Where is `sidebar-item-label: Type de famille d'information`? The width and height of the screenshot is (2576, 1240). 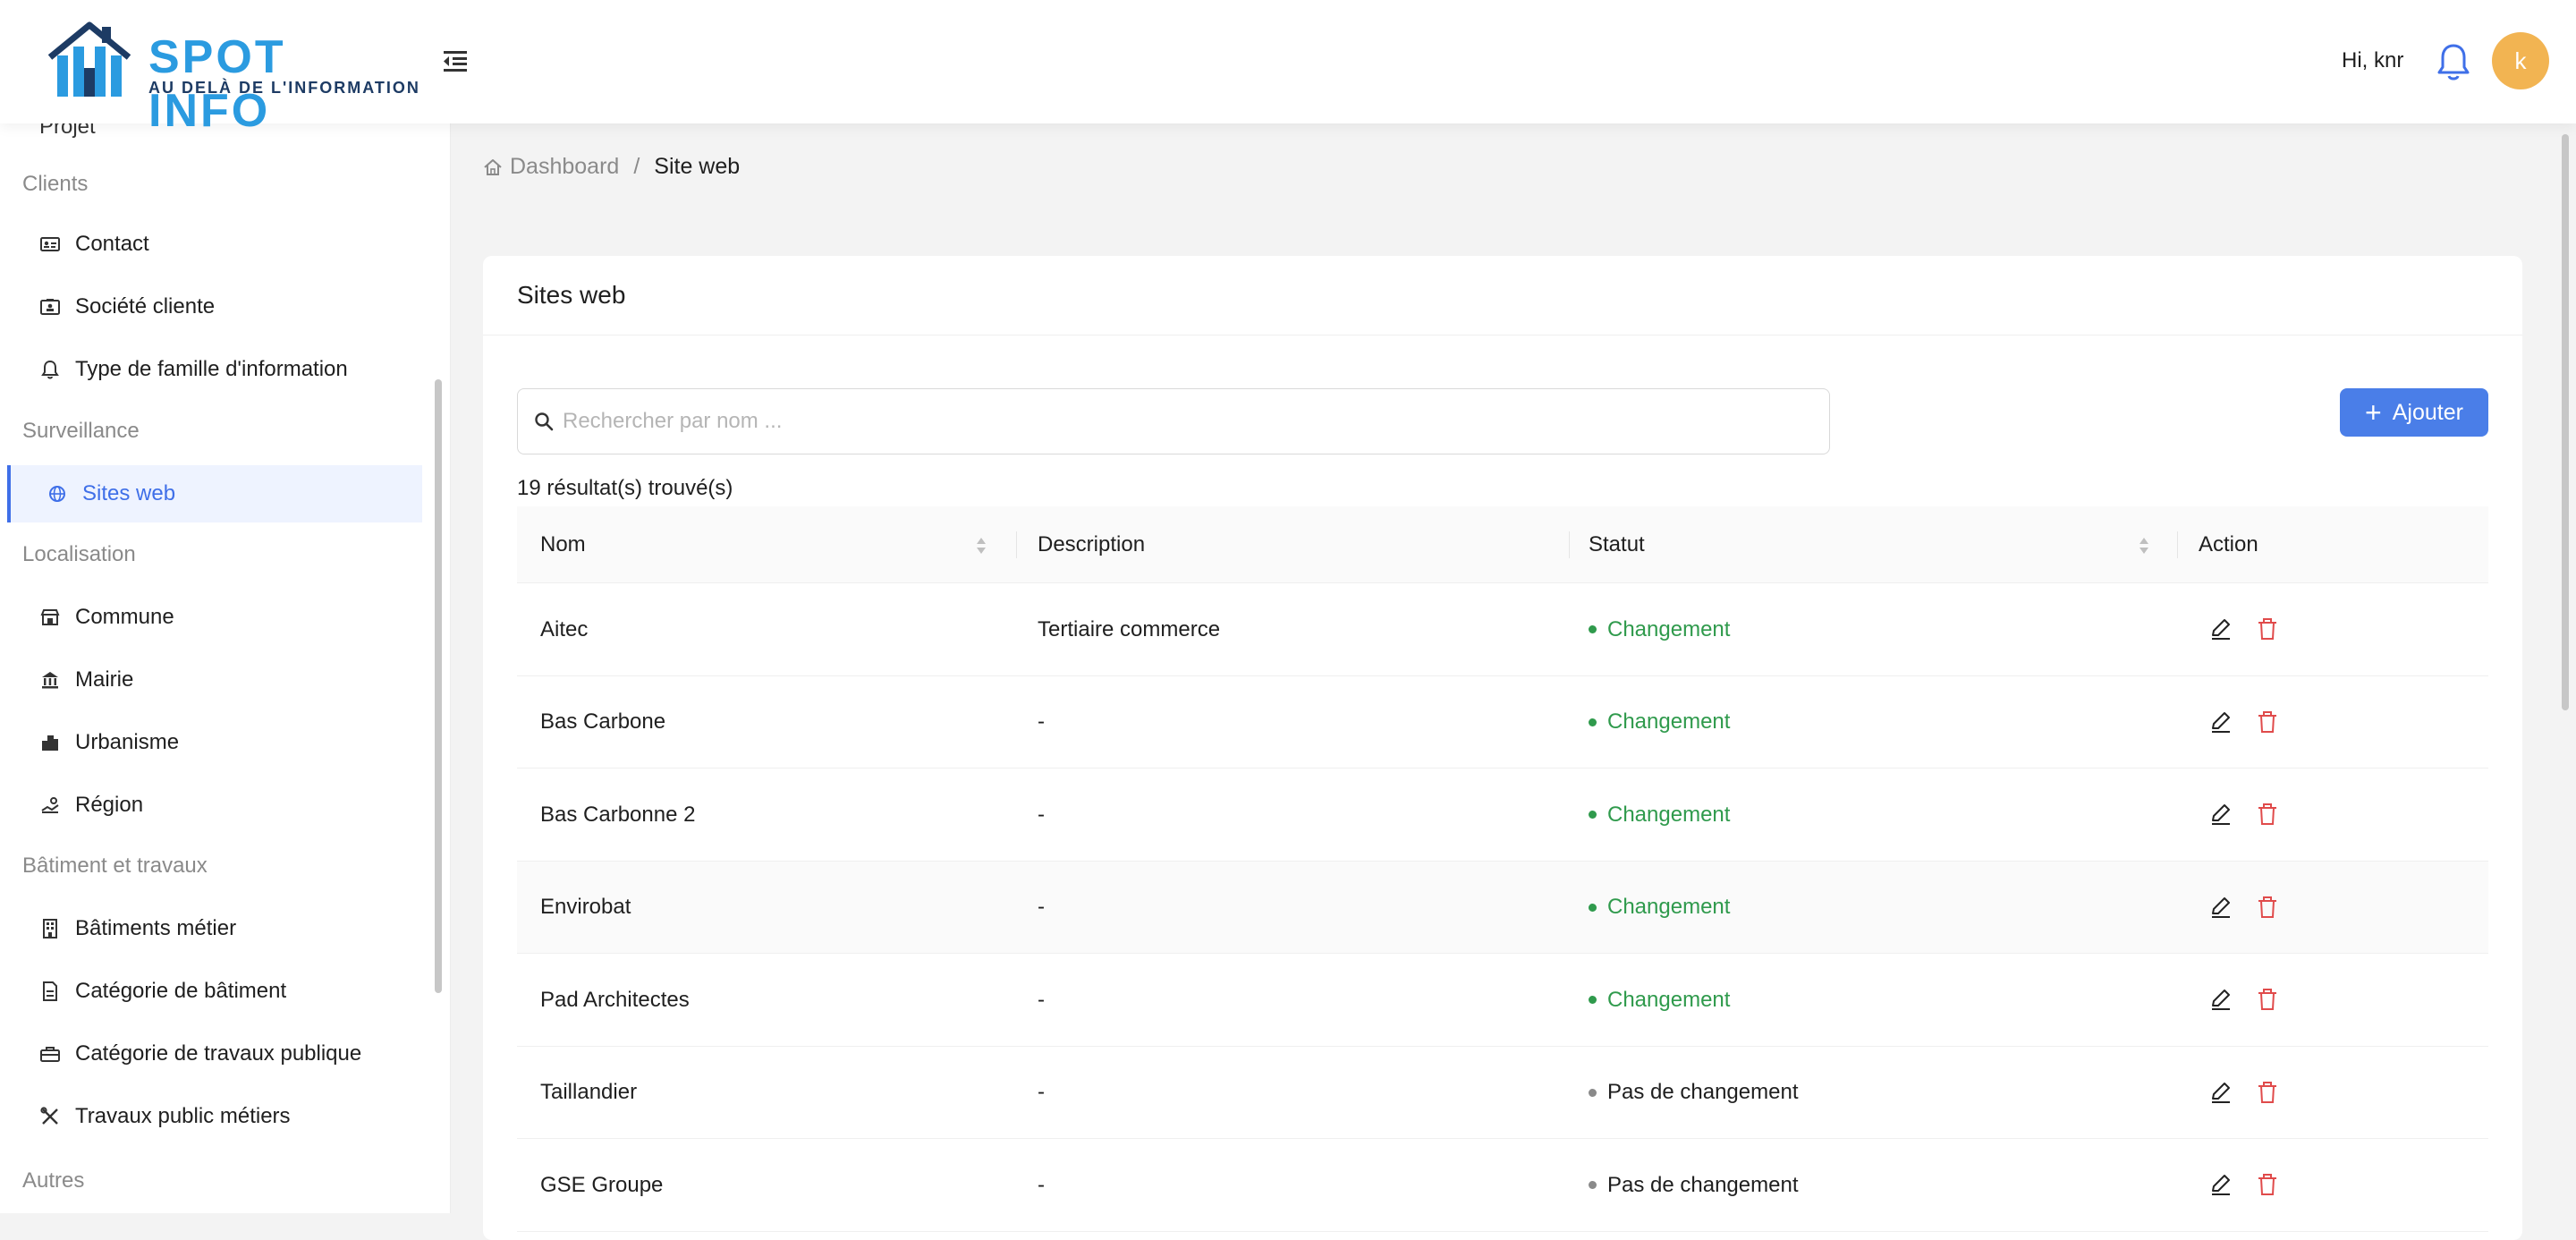
sidebar-item-label: Type de famille d'information is located at coordinates (211, 369).